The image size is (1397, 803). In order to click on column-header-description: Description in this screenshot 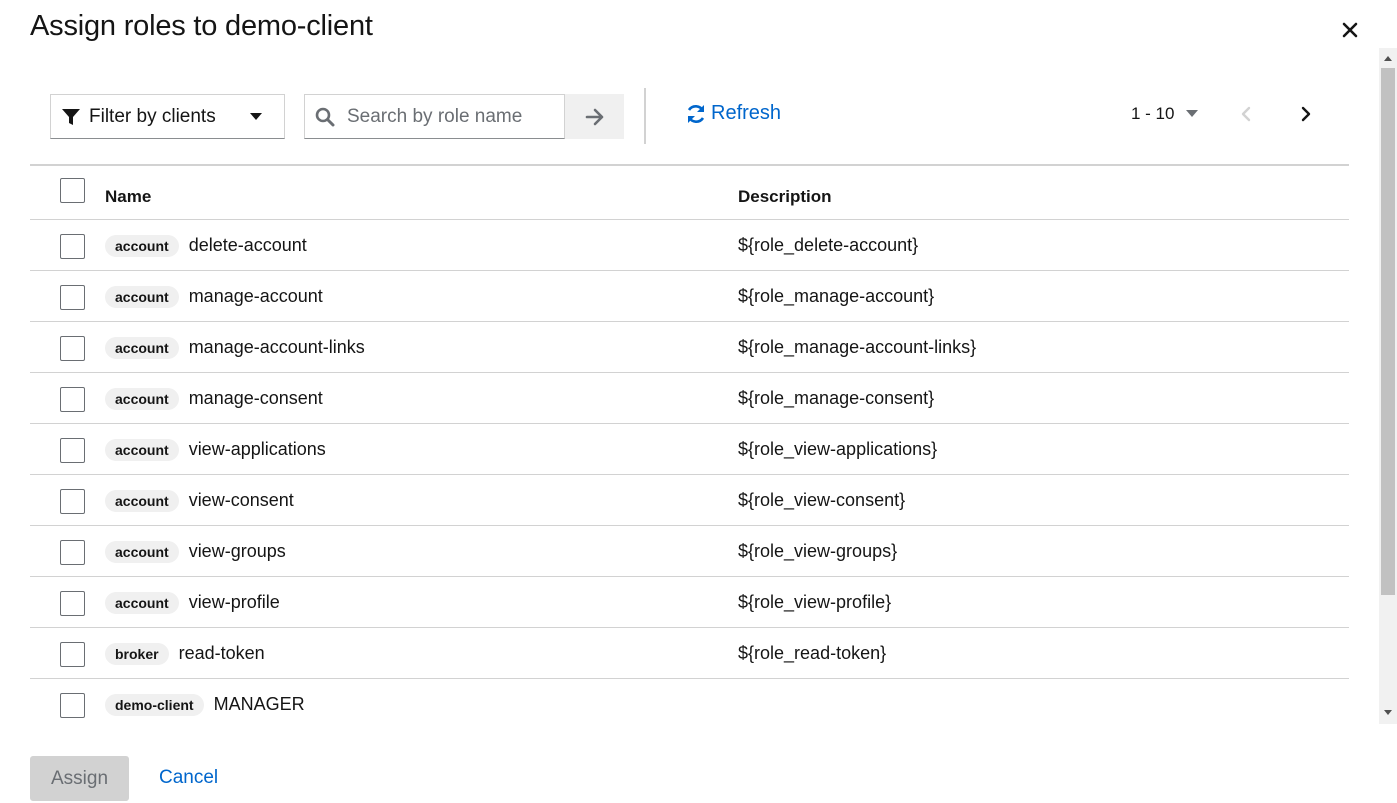, I will do `click(785, 196)`.